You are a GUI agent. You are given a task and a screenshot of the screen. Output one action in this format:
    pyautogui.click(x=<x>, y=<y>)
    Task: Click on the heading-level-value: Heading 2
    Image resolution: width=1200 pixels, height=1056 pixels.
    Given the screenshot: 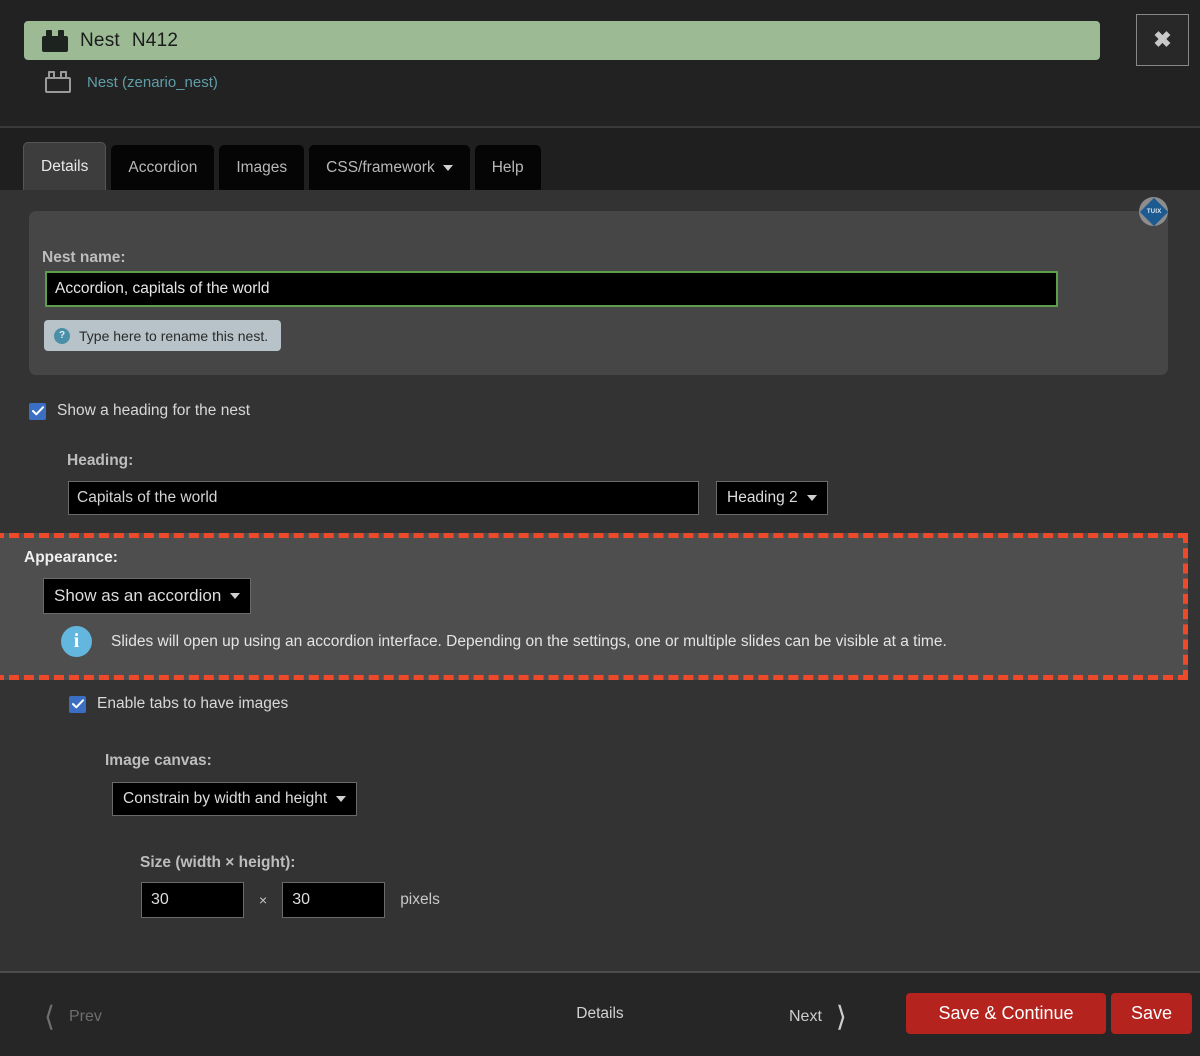 What is the action you would take?
    pyautogui.click(x=762, y=497)
    